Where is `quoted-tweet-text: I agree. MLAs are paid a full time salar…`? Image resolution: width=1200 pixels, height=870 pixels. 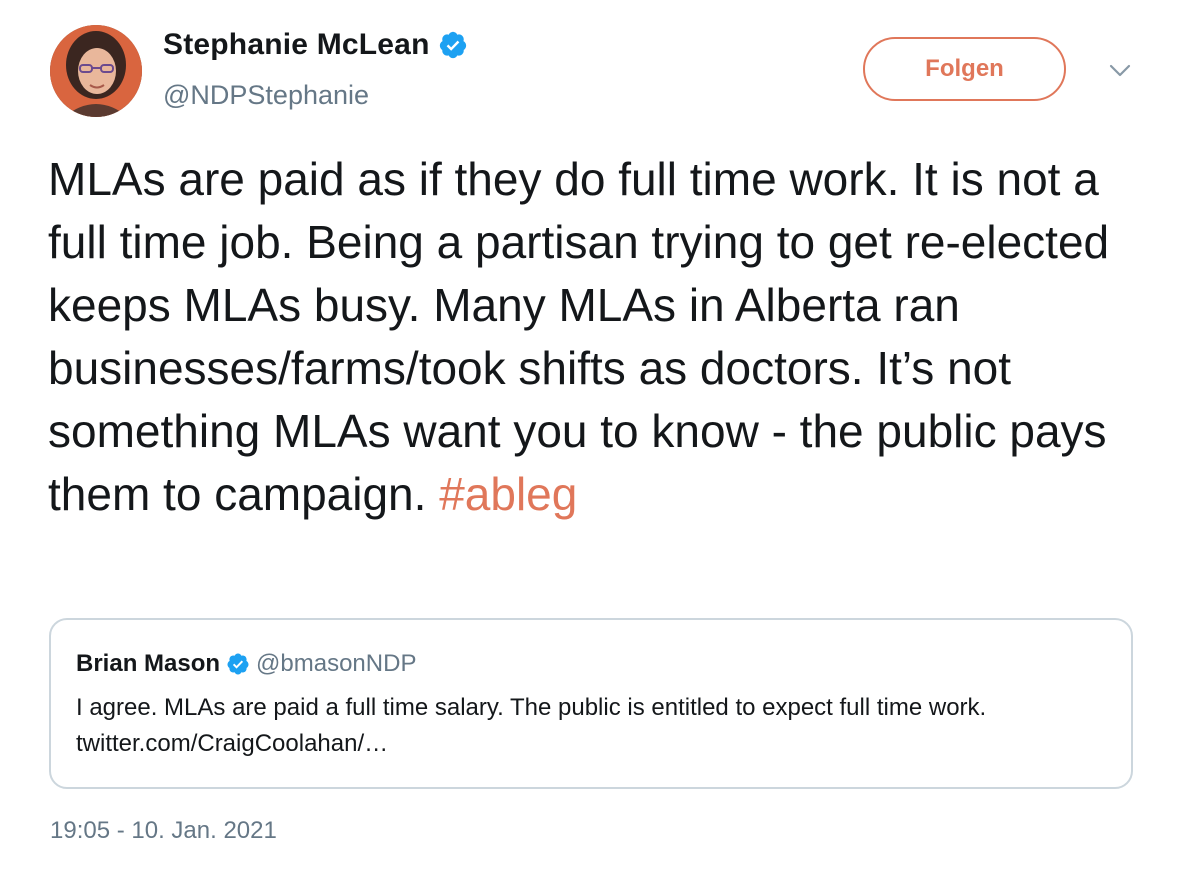 quoted-tweet-text: I agree. MLAs are paid a full time salar… is located at coordinates (531, 725).